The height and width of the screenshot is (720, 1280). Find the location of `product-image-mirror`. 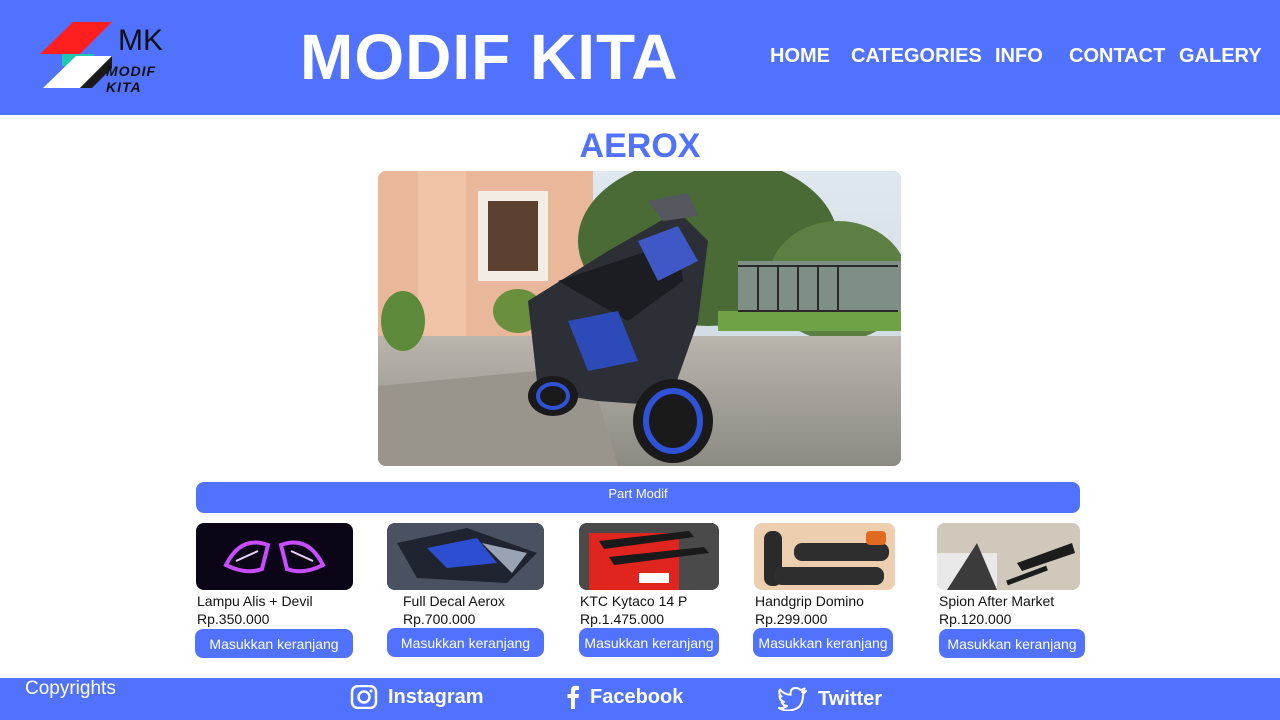

product-image-mirror is located at coordinates (1008, 556).